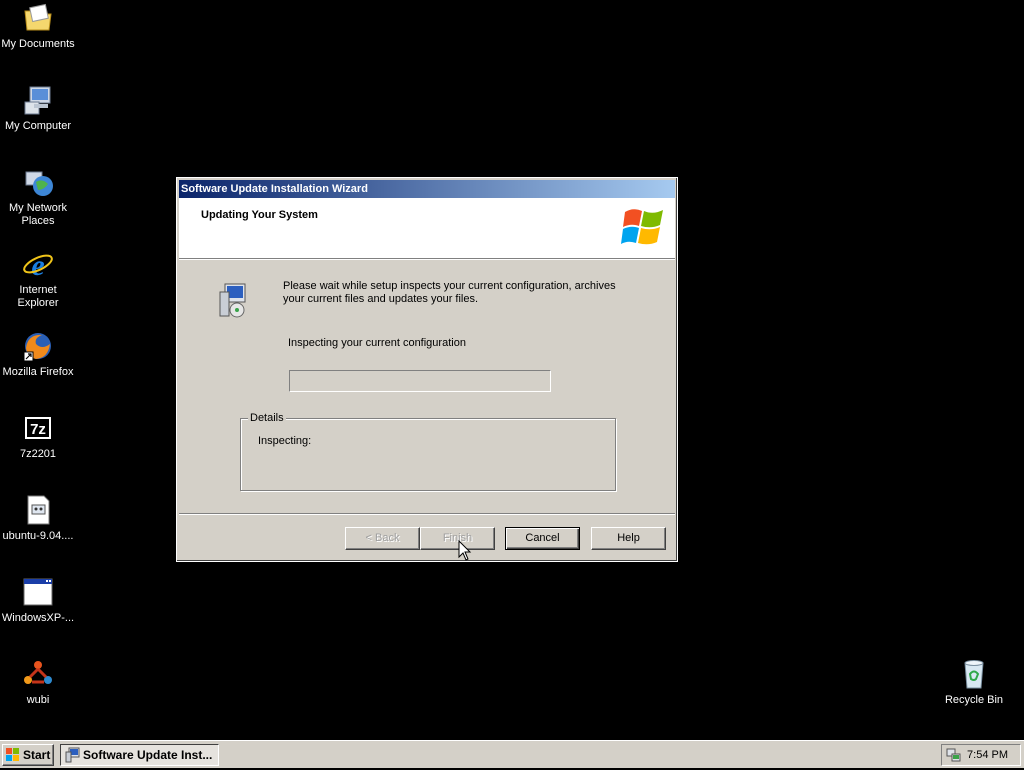  Describe the element at coordinates (38, 700) in the screenshot. I see `desktop-icon-label: wubi` at that location.